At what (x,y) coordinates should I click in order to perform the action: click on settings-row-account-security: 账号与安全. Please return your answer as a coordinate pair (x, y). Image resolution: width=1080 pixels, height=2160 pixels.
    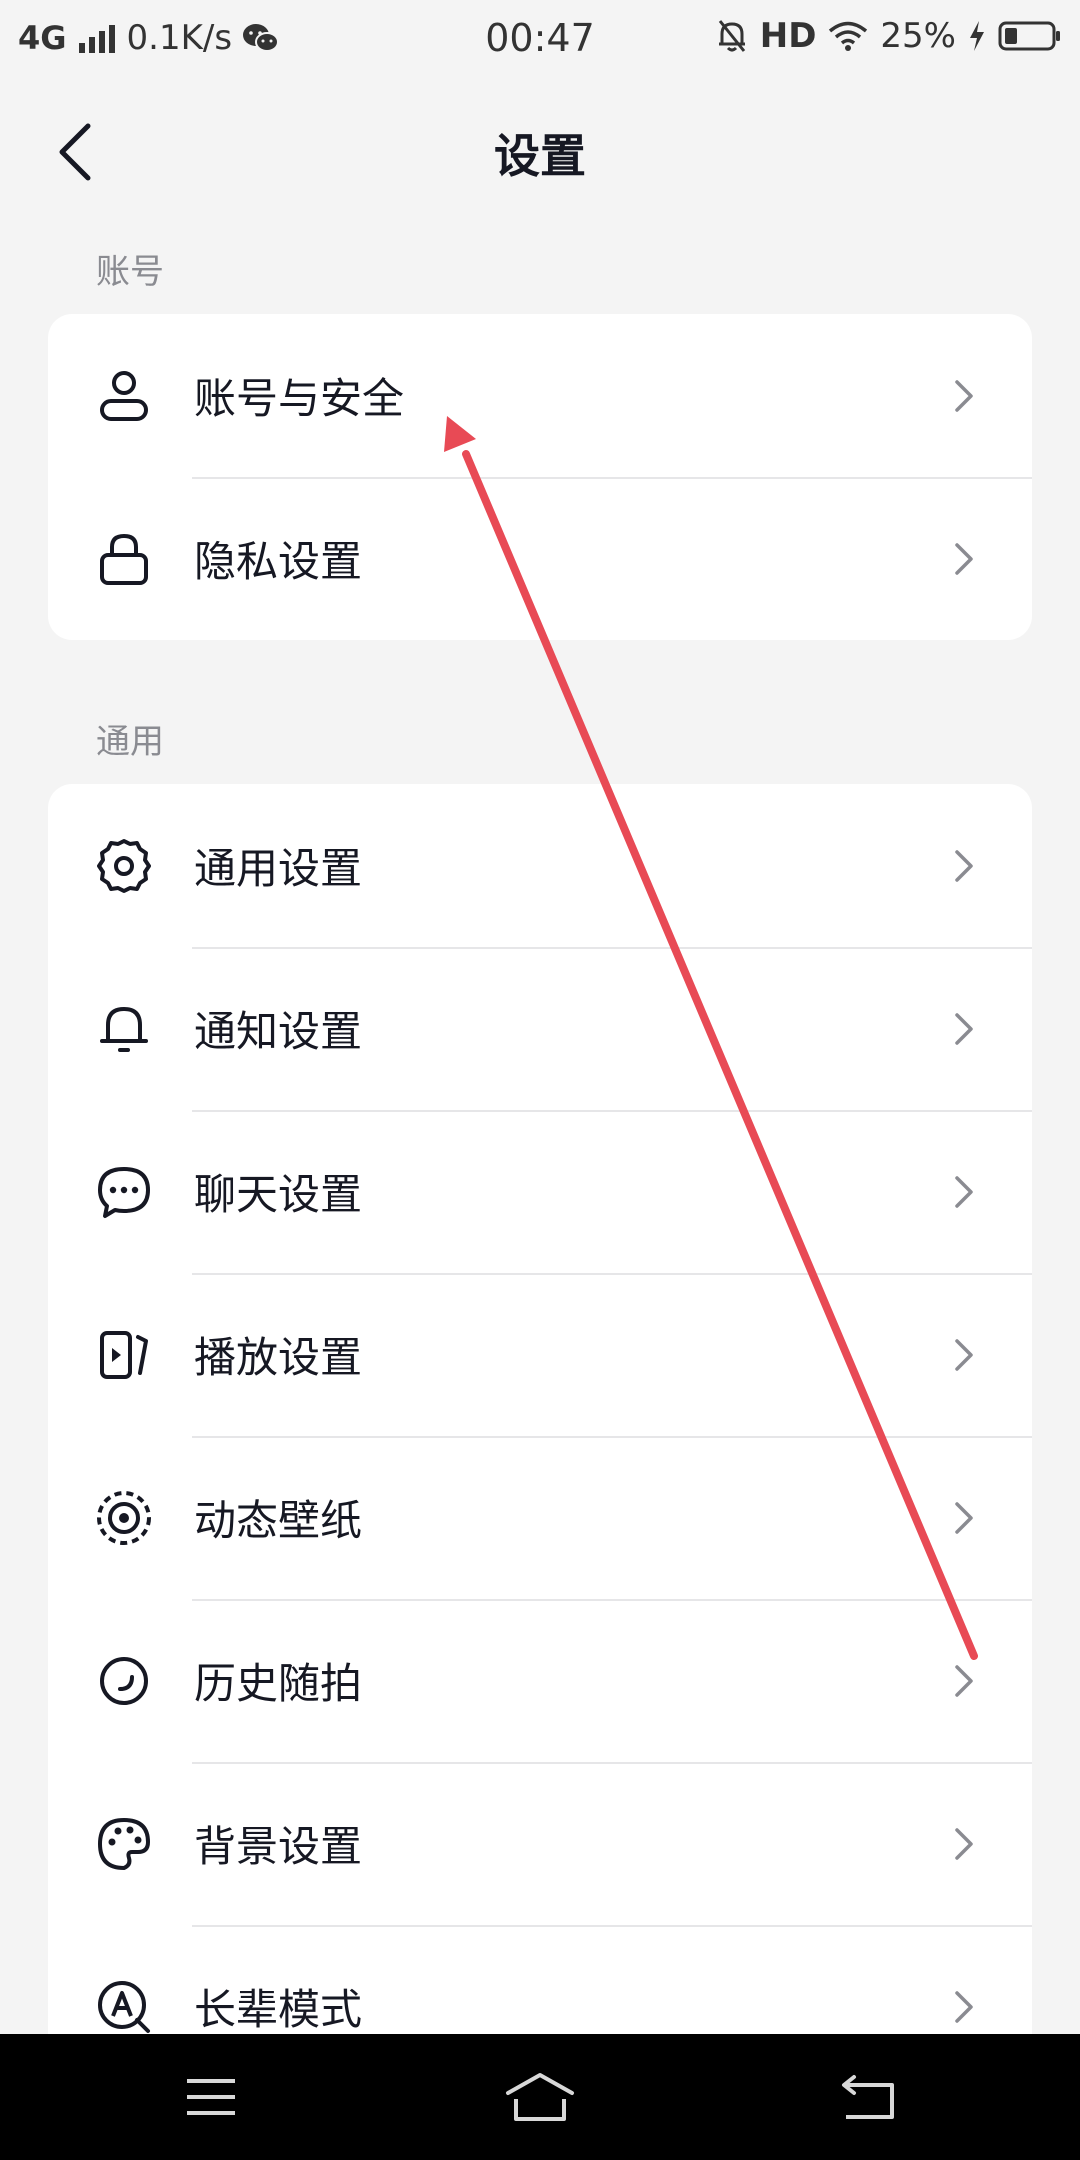
    Looking at the image, I should click on (540, 395).